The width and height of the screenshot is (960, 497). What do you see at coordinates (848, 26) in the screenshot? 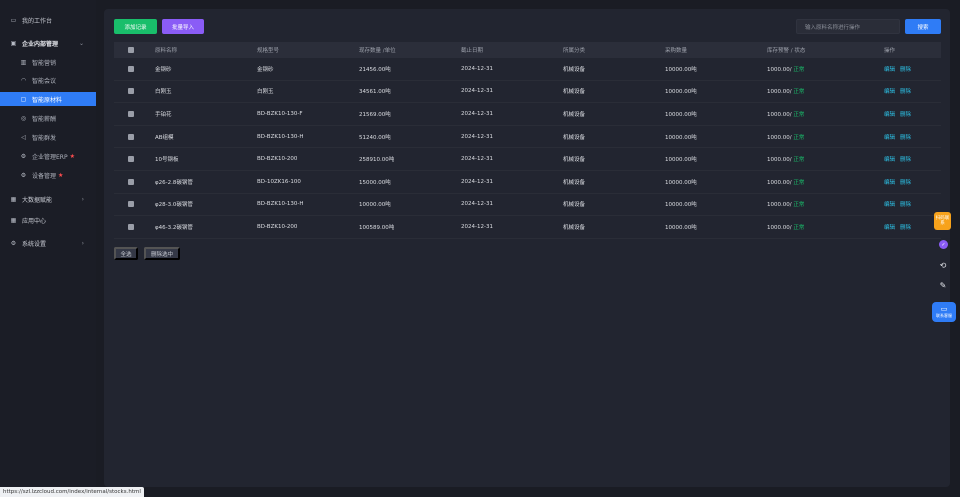
I see `search-input: 输入原料名称进行操作` at bounding box center [848, 26].